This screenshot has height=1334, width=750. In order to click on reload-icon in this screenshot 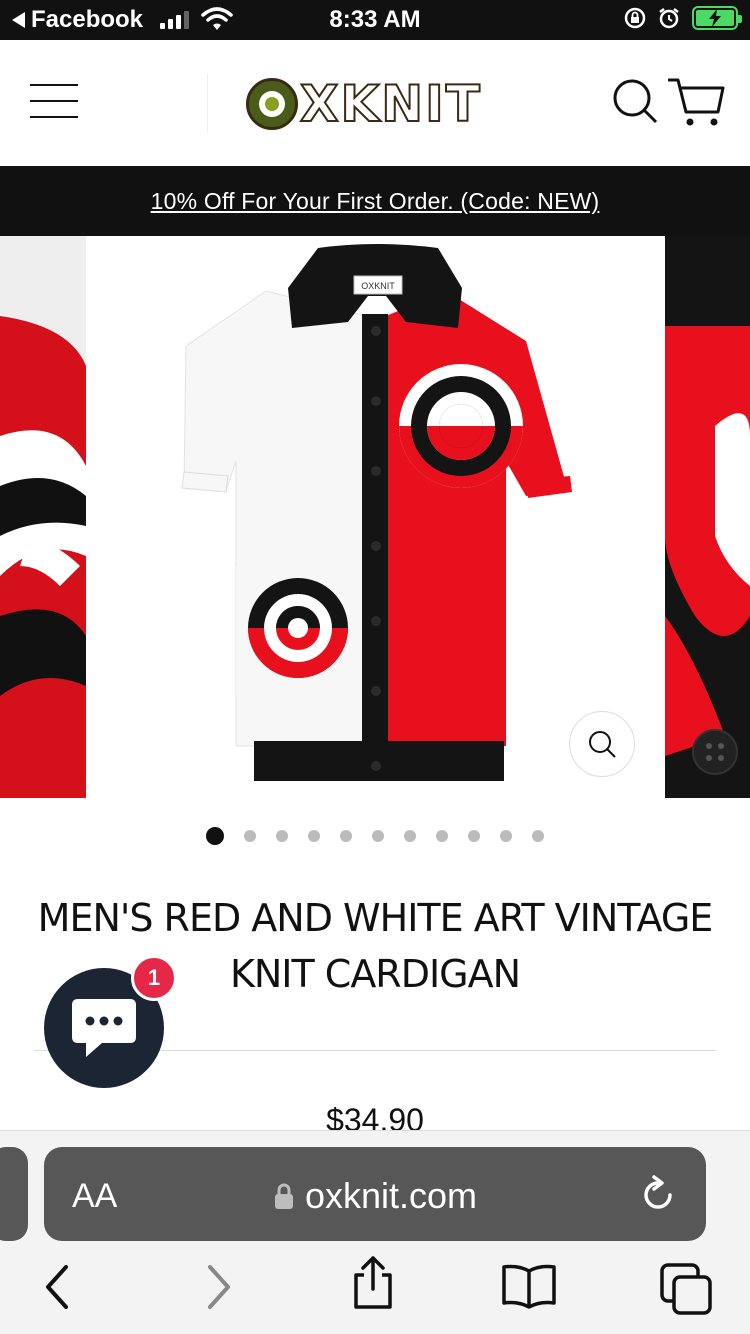, I will do `click(658, 1194)`.